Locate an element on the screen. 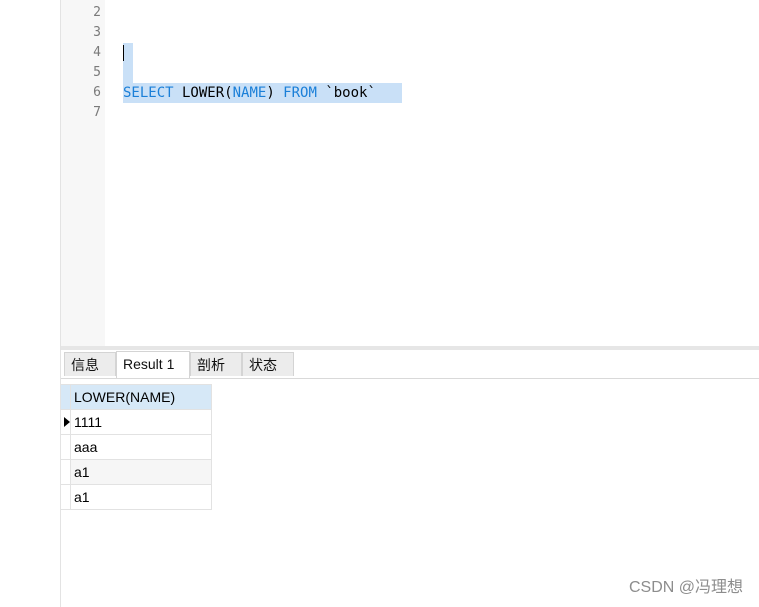  tab-profile: 剖析 is located at coordinates (216, 364).